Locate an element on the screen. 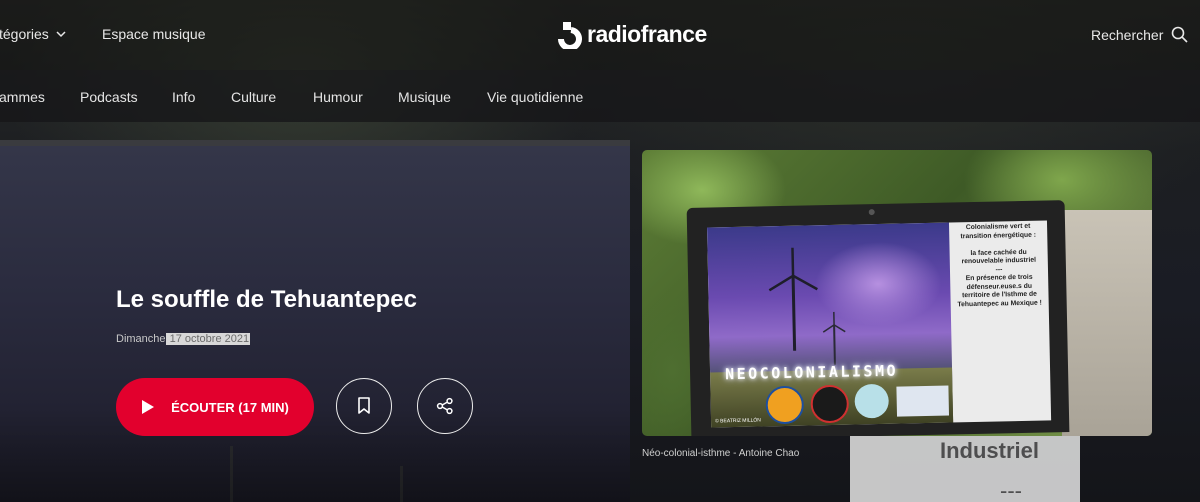 The width and height of the screenshot is (1200, 502). background-slide-dash: --- is located at coordinates (1011, 490).